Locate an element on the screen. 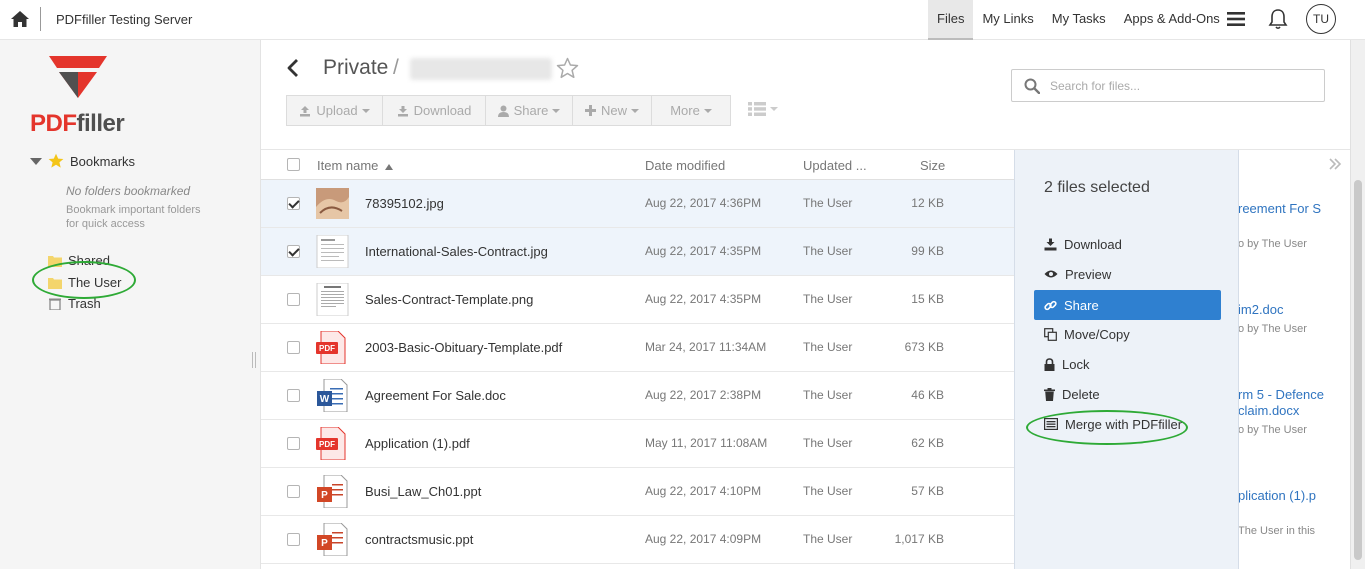  activity-link: claim.docx is located at coordinates (1268, 410).